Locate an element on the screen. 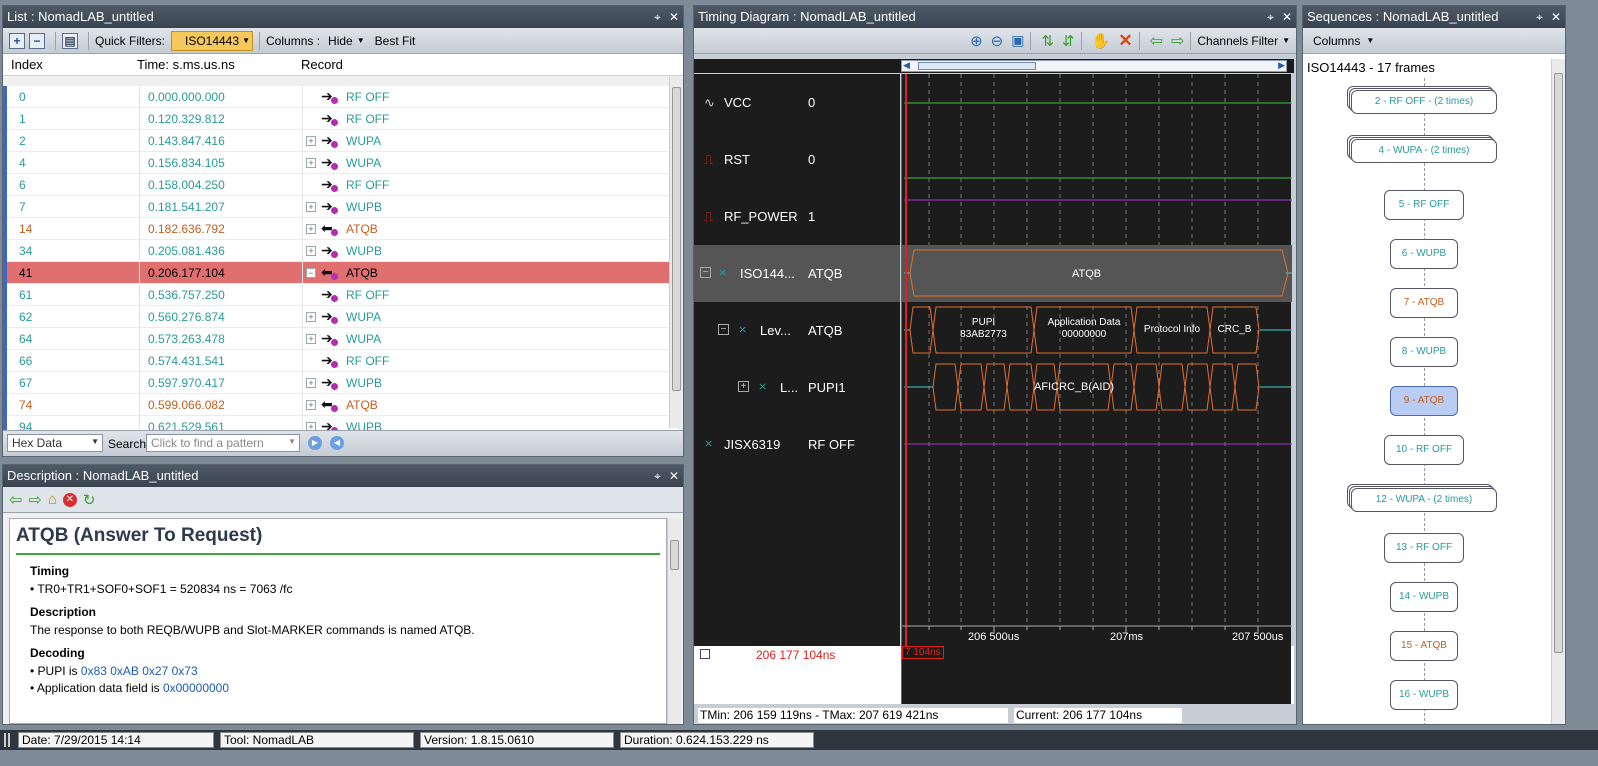 The width and height of the screenshot is (1598, 766). zoom-fit-icon: ▣ is located at coordinates (1017, 40).